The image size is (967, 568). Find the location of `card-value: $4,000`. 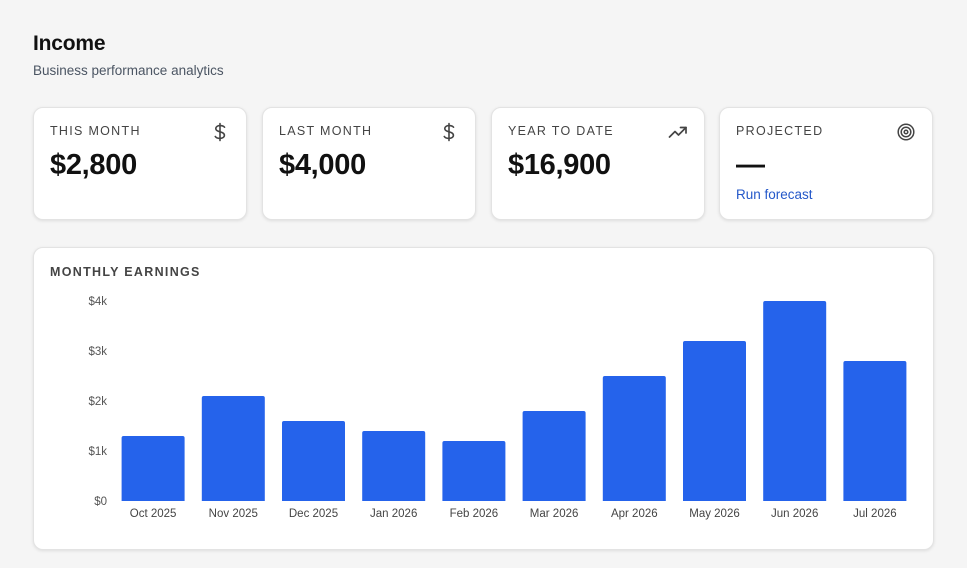

card-value: $4,000 is located at coordinates (322, 165).